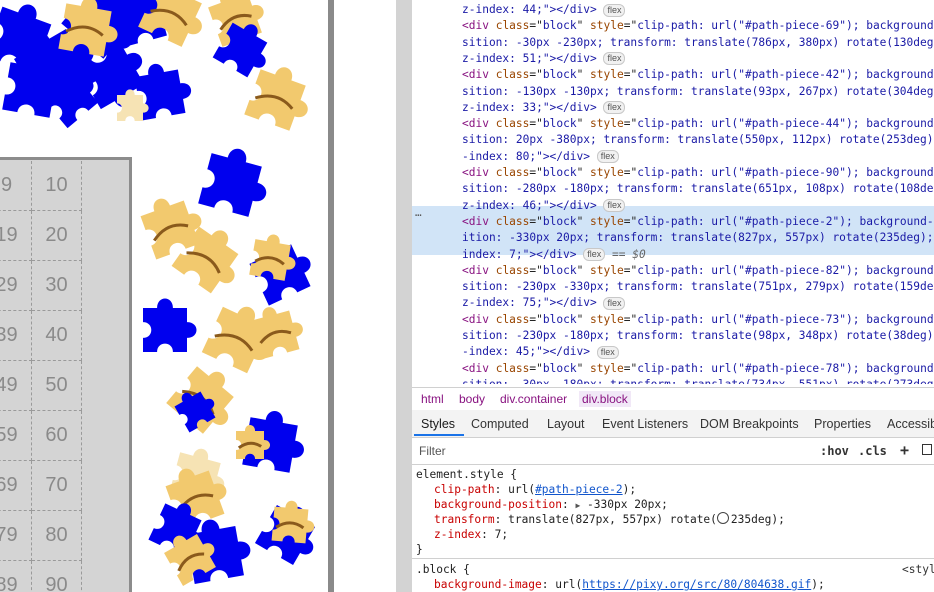 The height and width of the screenshot is (592, 934). I want to click on class-toggle-button: .cls, so click(872, 451).